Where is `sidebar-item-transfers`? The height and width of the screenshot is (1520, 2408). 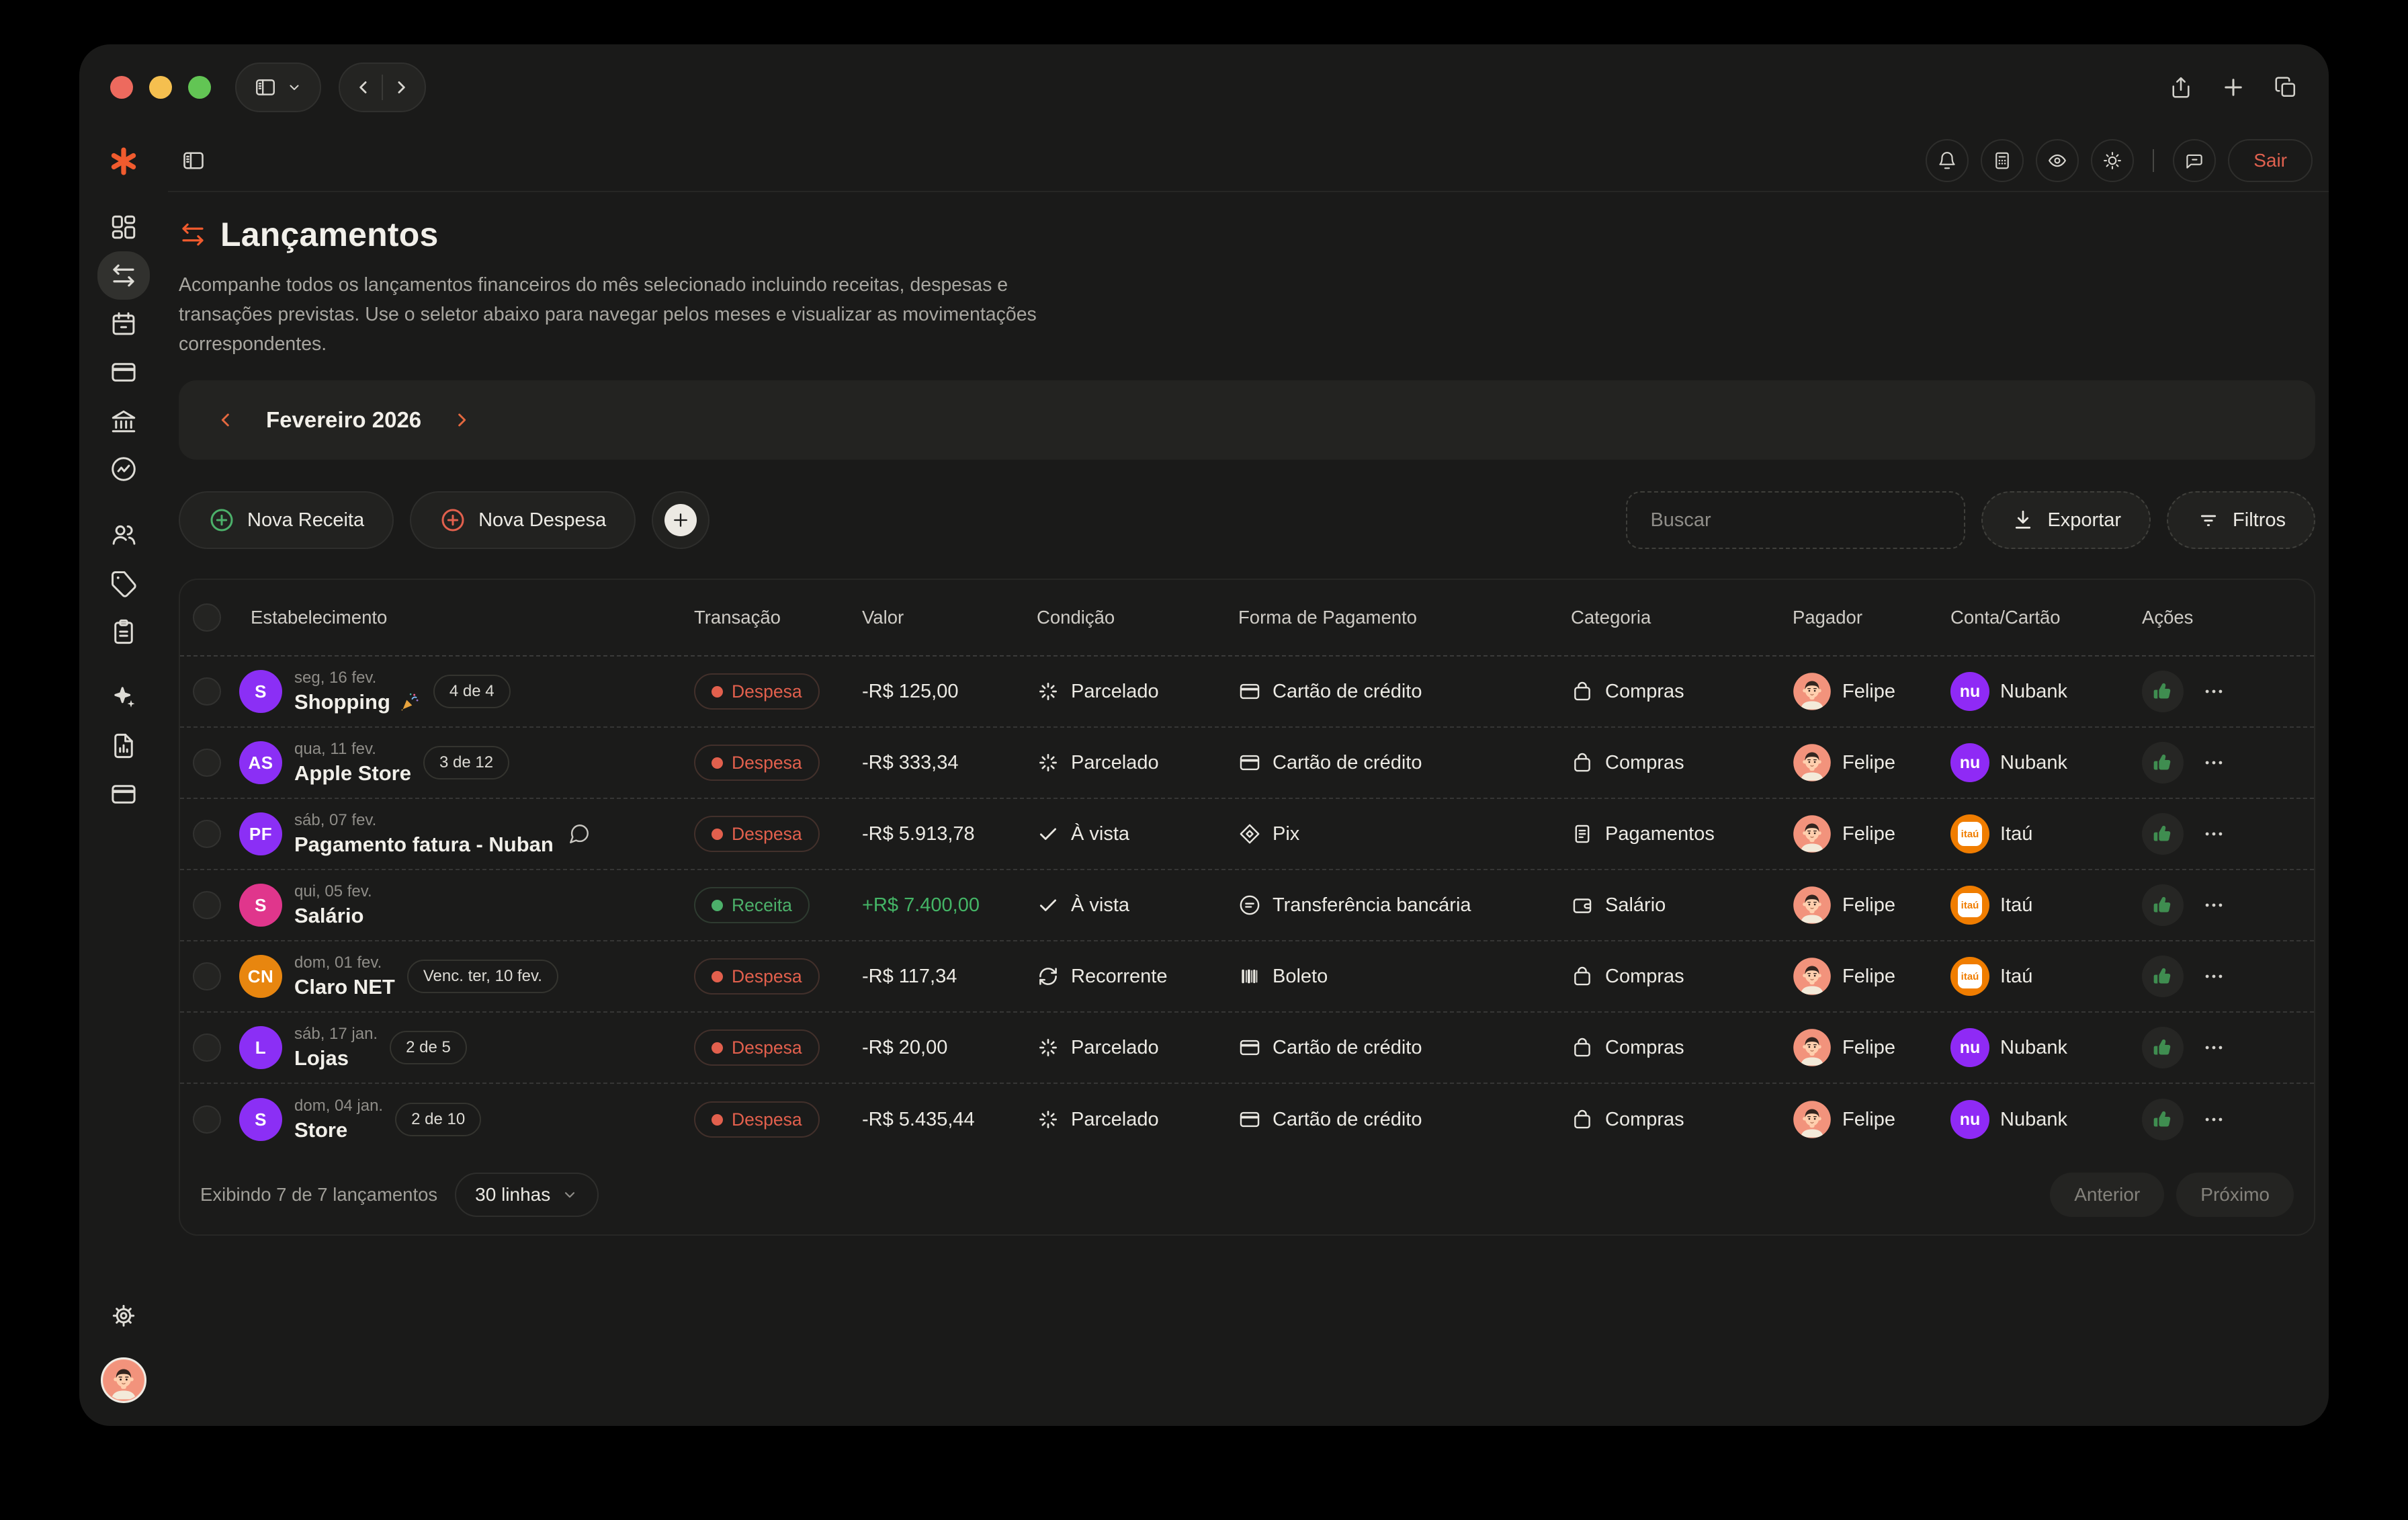 sidebar-item-transfers is located at coordinates (123, 275).